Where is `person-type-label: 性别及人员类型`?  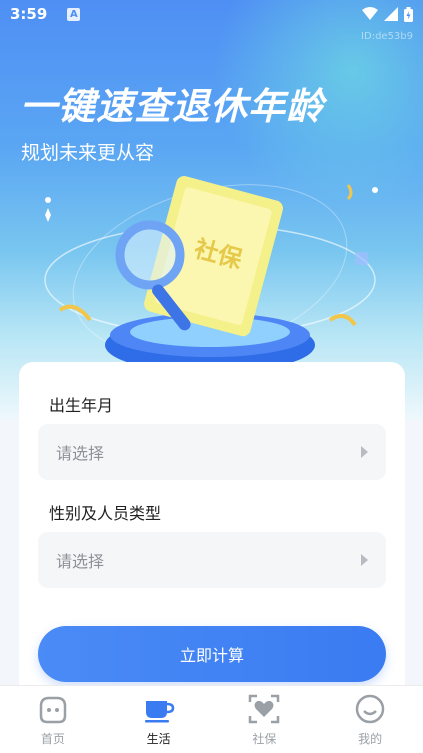 person-type-label: 性别及人员类型 is located at coordinates (105, 513).